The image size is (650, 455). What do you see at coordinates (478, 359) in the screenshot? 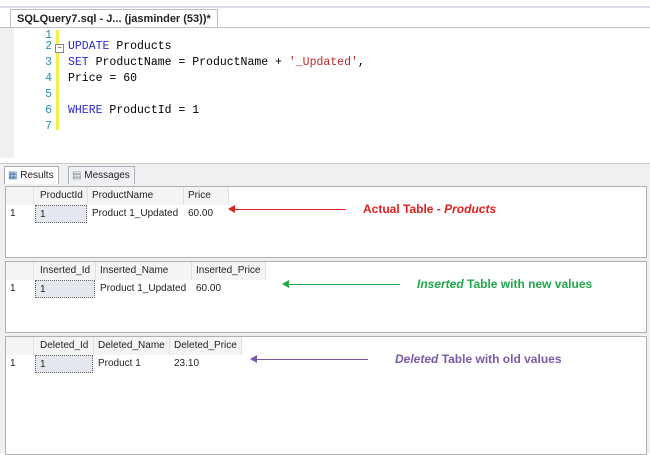
I see `annotation-deleted: Deleted Table with old values` at bounding box center [478, 359].